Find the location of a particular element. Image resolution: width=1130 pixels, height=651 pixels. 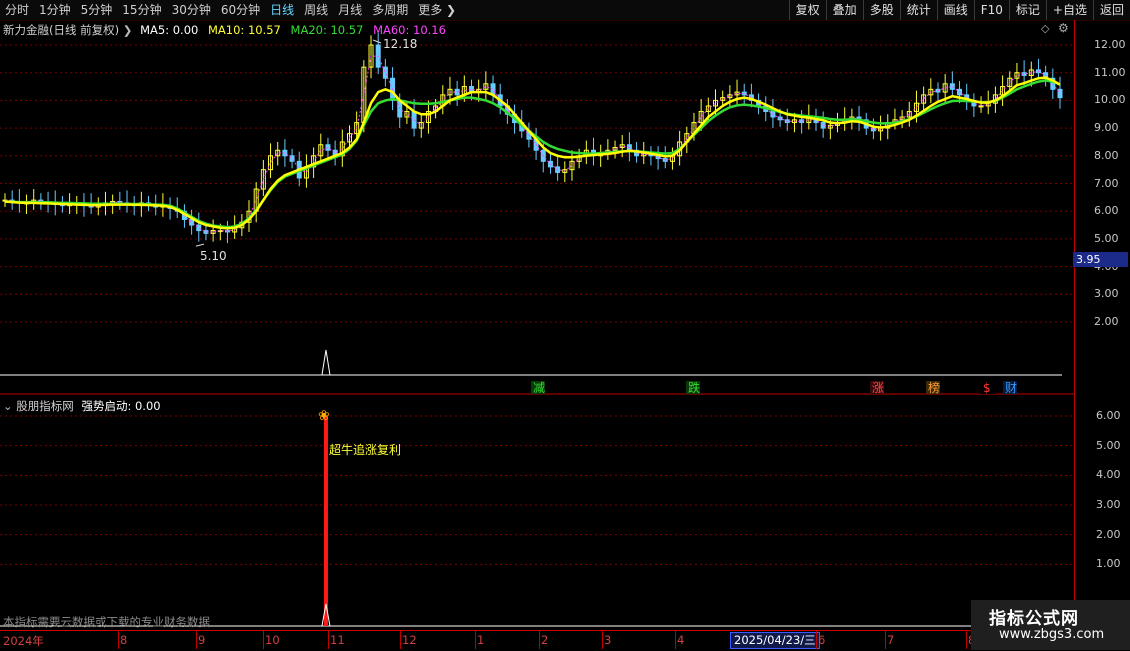

current-price-tag: 3.95 is located at coordinates (1100, 259).